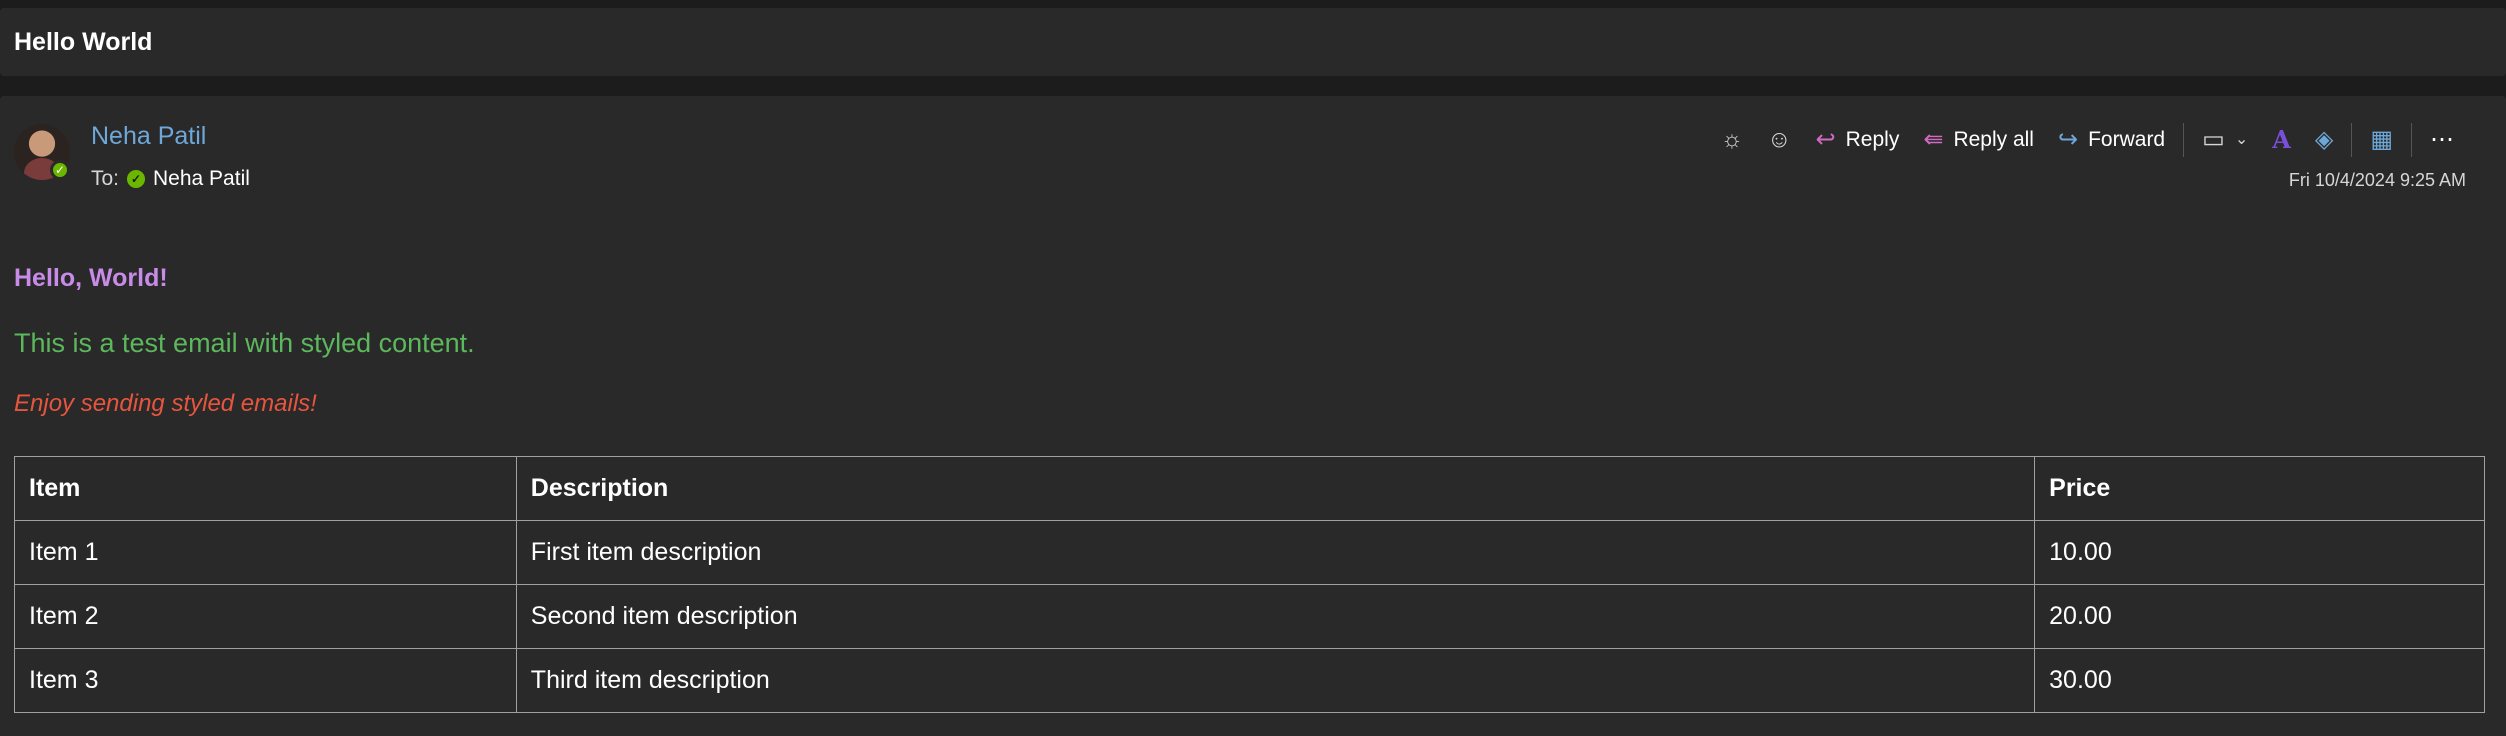  I want to click on apps-icon: ▦, so click(2381, 139).